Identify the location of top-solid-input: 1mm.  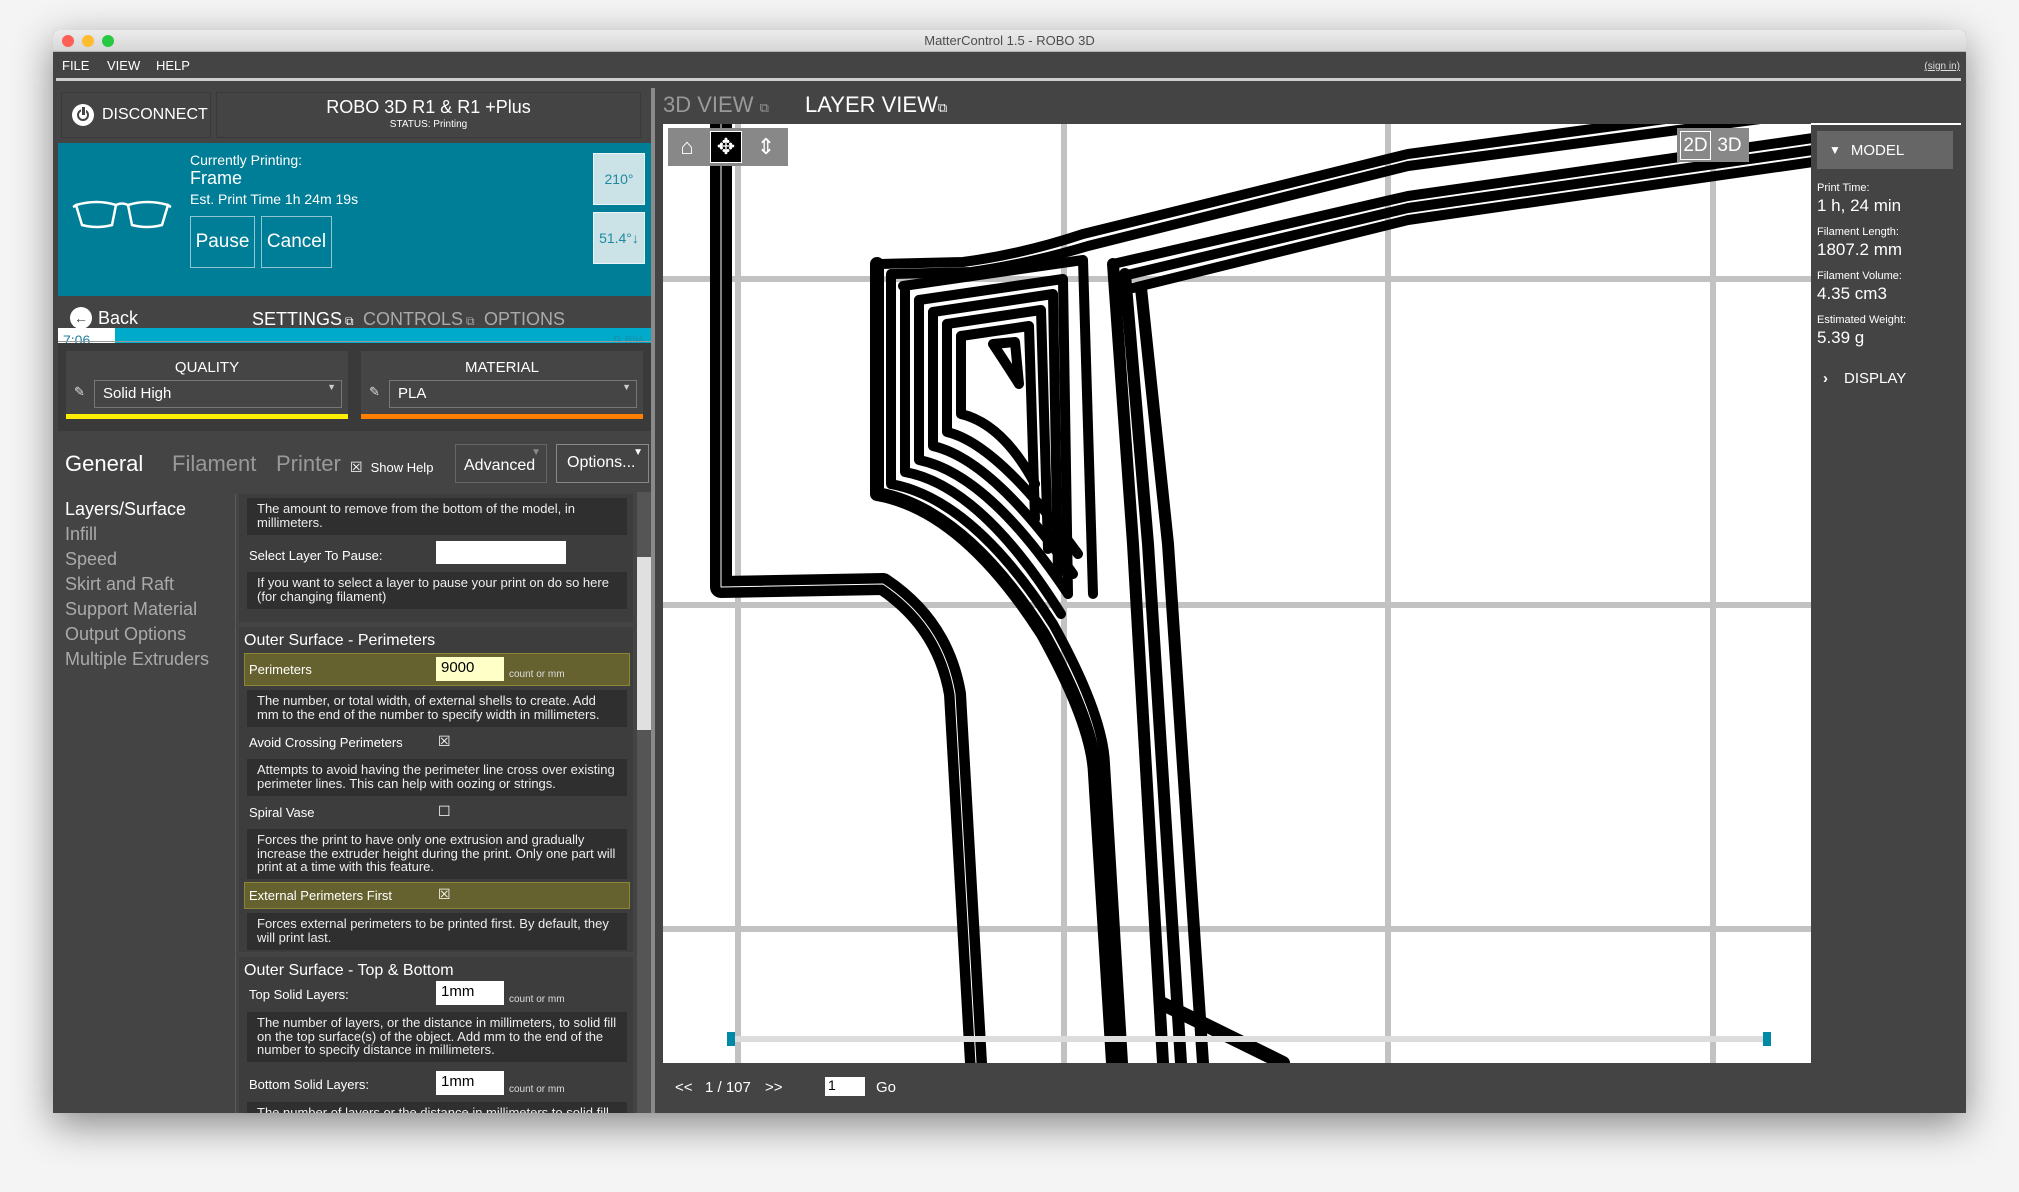
(470, 993).